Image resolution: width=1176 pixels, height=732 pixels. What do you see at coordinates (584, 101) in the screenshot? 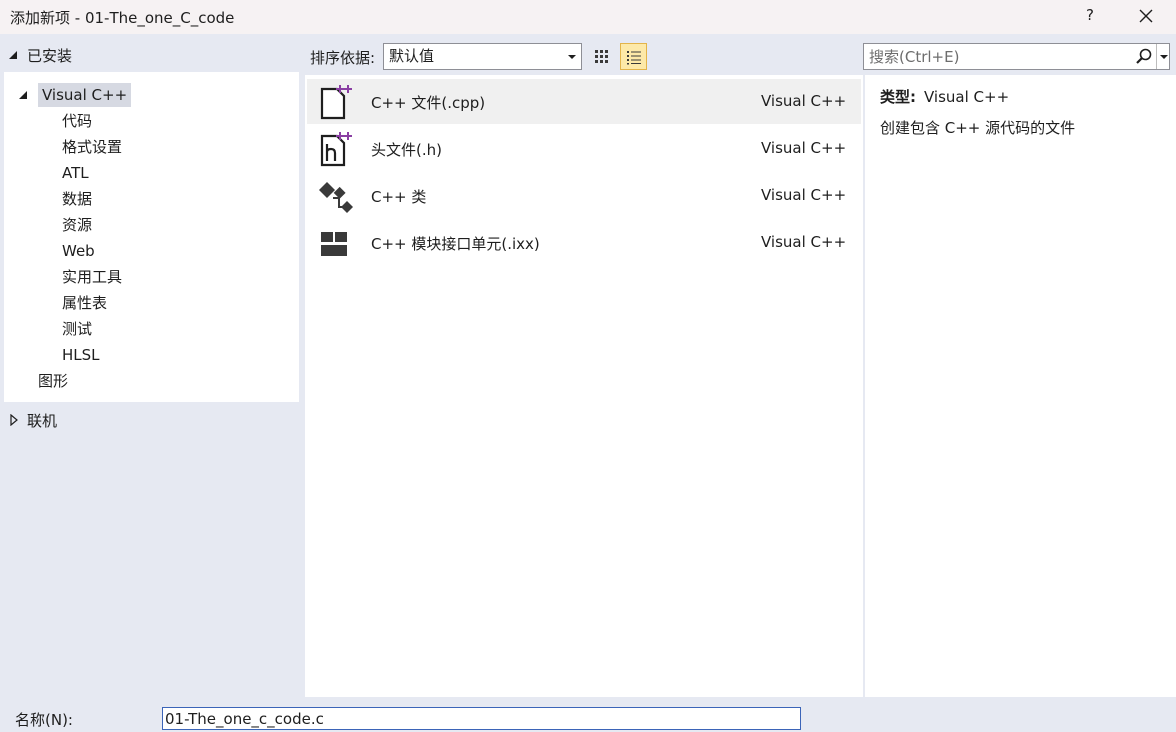
I see `list-item: C++ 文件(.cpp) Visual C++` at bounding box center [584, 101].